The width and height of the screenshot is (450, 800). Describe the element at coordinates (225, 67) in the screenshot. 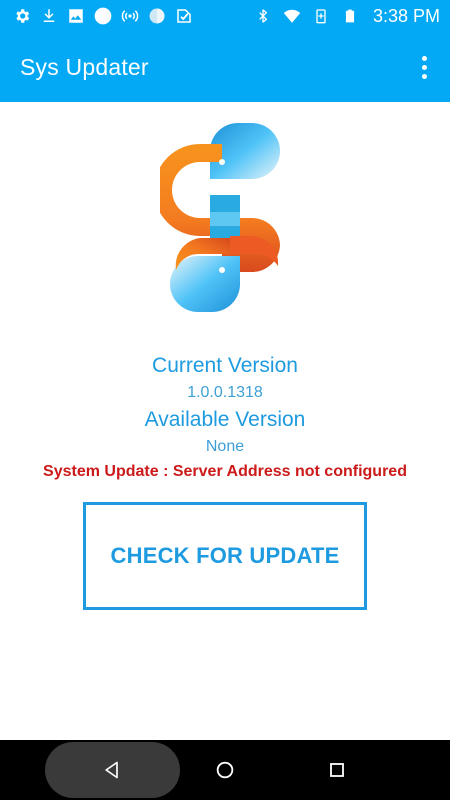

I see `app-bar: Sys Updater` at that location.